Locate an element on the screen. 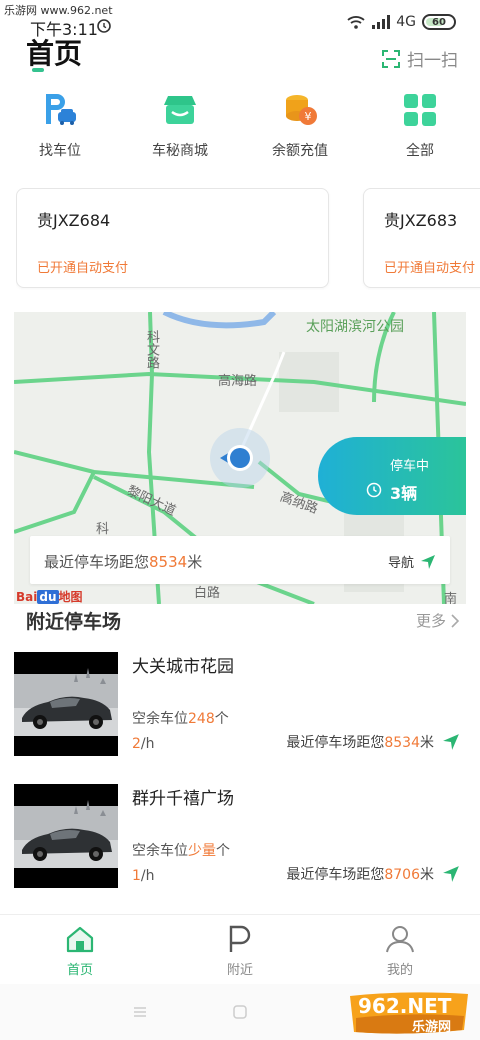 The width and height of the screenshot is (480, 1040). tab-label: 附近 is located at coordinates (239, 970).